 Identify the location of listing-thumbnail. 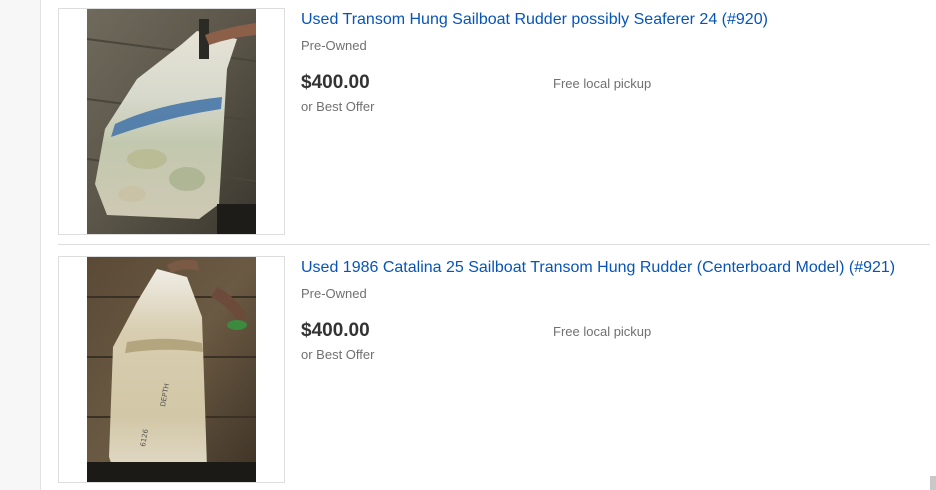
(171, 121).